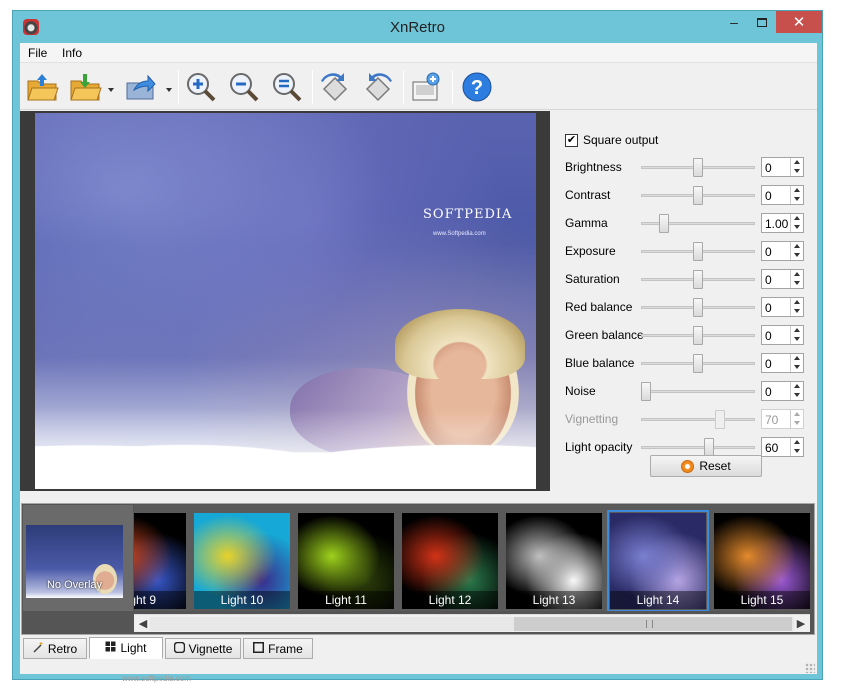 The height and width of the screenshot is (699, 843). What do you see at coordinates (782, 195) in the screenshot?
I see `contrast-spinbox: 0` at bounding box center [782, 195].